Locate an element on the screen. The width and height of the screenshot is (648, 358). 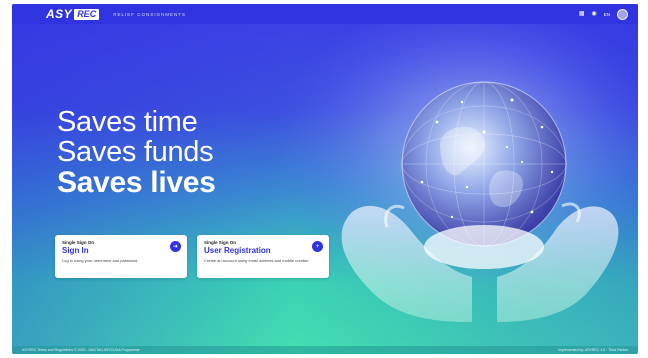
logo-box-text: REC is located at coordinates (87, 14).